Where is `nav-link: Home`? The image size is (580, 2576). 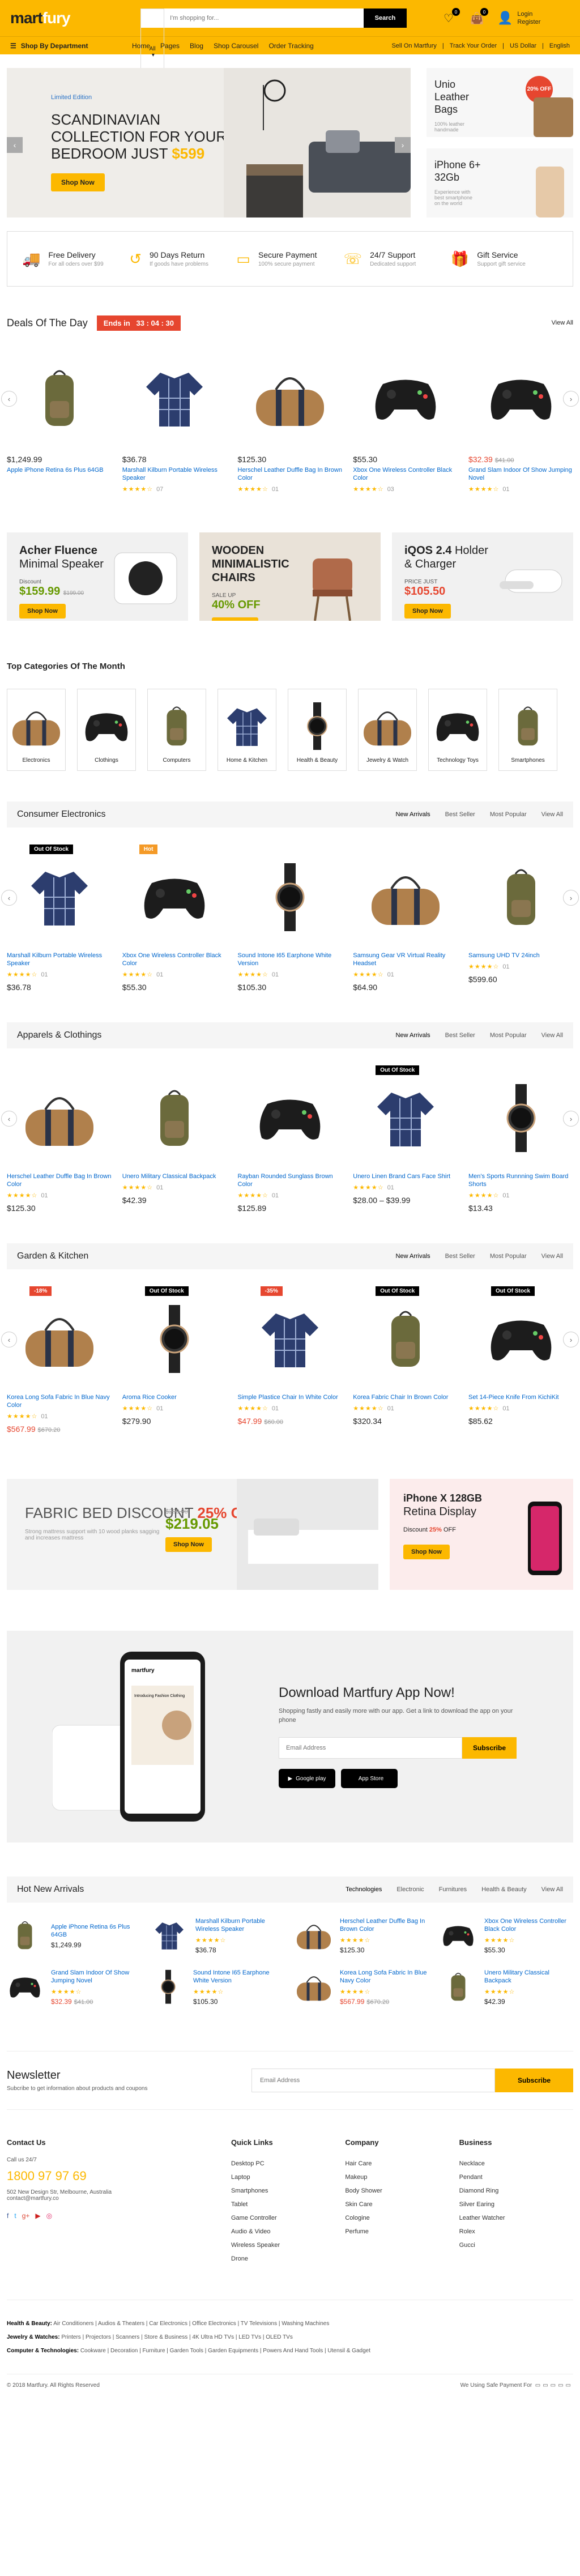
nav-link: Home is located at coordinates (141, 46).